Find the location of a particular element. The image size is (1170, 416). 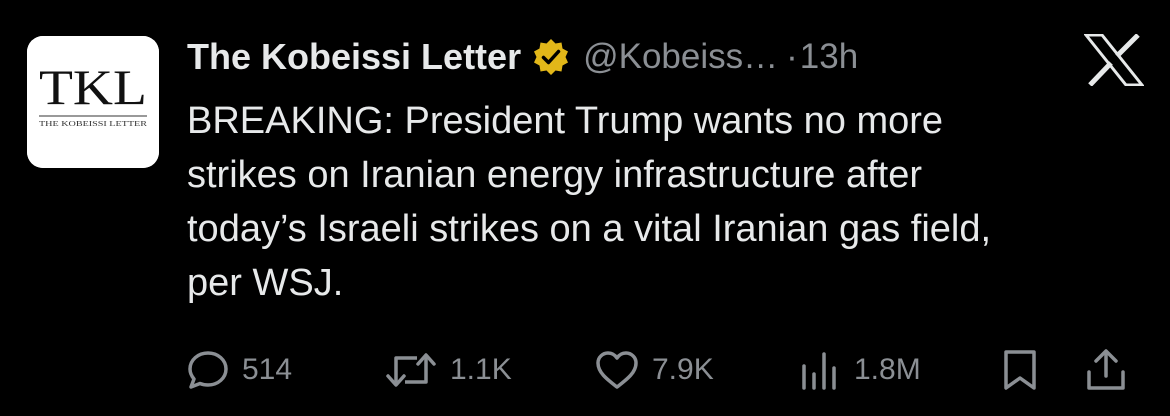

retweet-button: 1.1K is located at coordinates (448, 370).